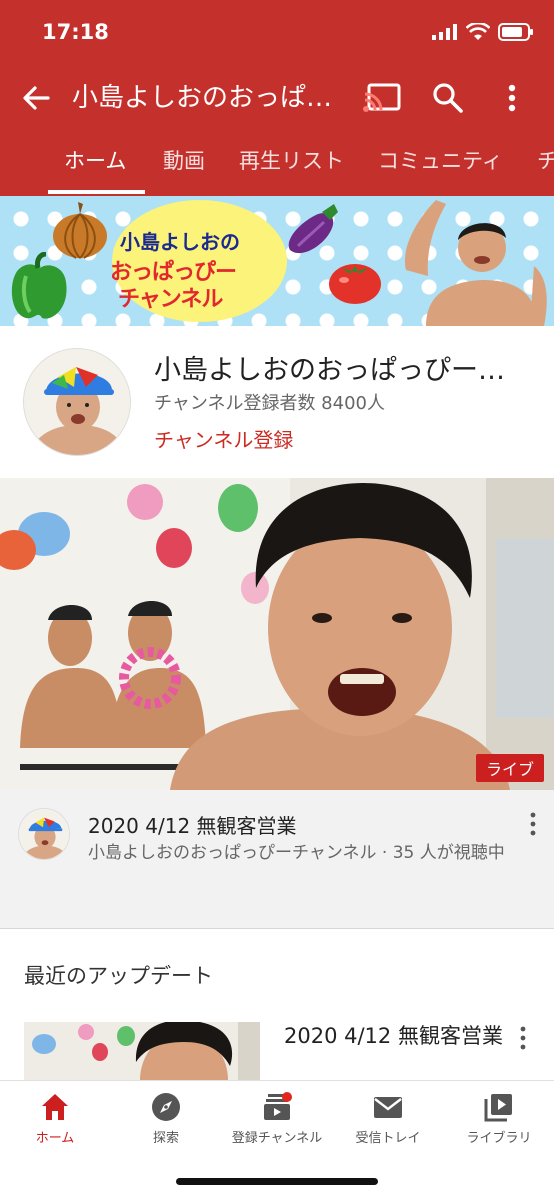 This screenshot has width=554, height=1200. Describe the element at coordinates (223, 438) in the screenshot. I see `subscribe-button: チャンネル登録` at that location.